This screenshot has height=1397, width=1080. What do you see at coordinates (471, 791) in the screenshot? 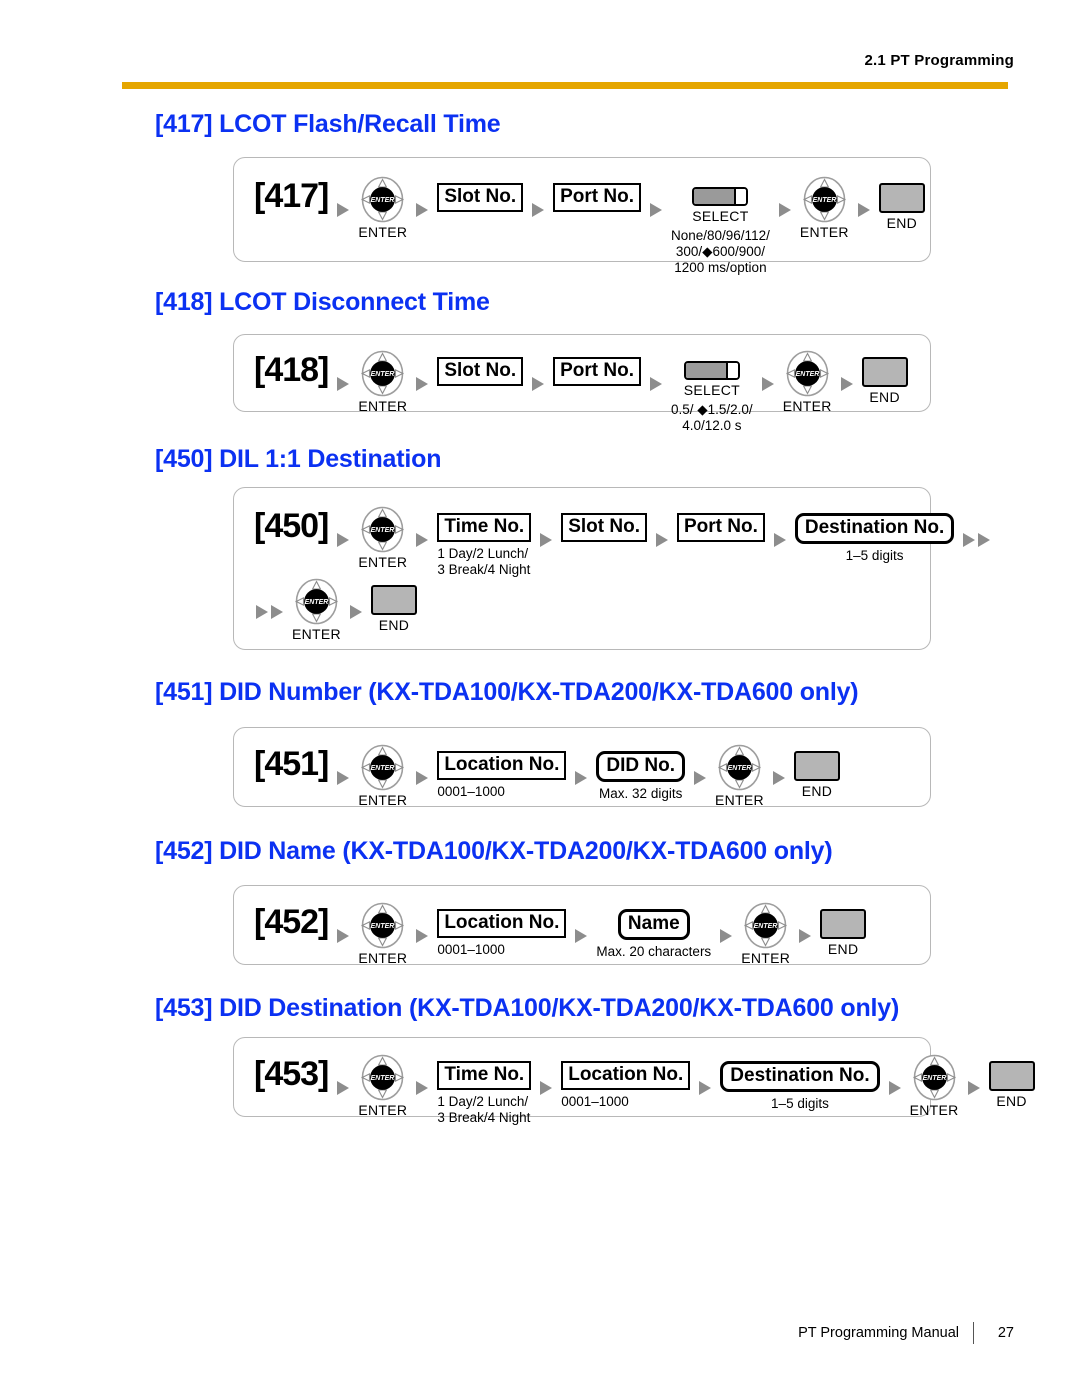
I see `parameter-caption: 0001–1000` at bounding box center [471, 791].